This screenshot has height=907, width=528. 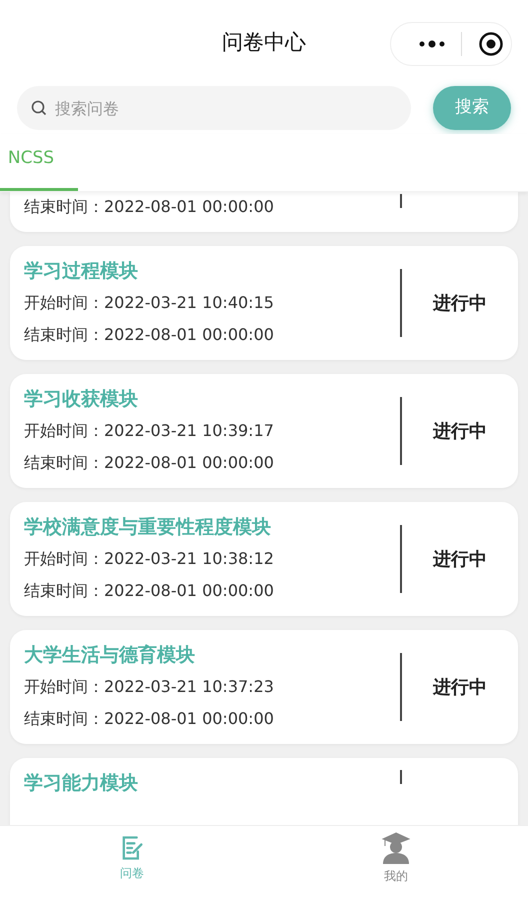 What do you see at coordinates (149, 431) in the screenshot?
I see `start-time: 开始时间：2022-03-21 10:39:17` at bounding box center [149, 431].